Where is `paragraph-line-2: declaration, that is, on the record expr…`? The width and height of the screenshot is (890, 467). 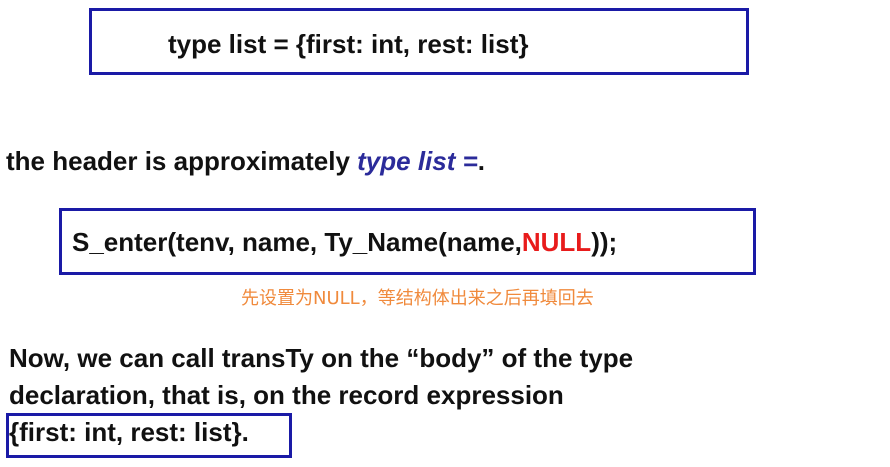 paragraph-line-2: declaration, that is, on the record expr… is located at coordinates (286, 395).